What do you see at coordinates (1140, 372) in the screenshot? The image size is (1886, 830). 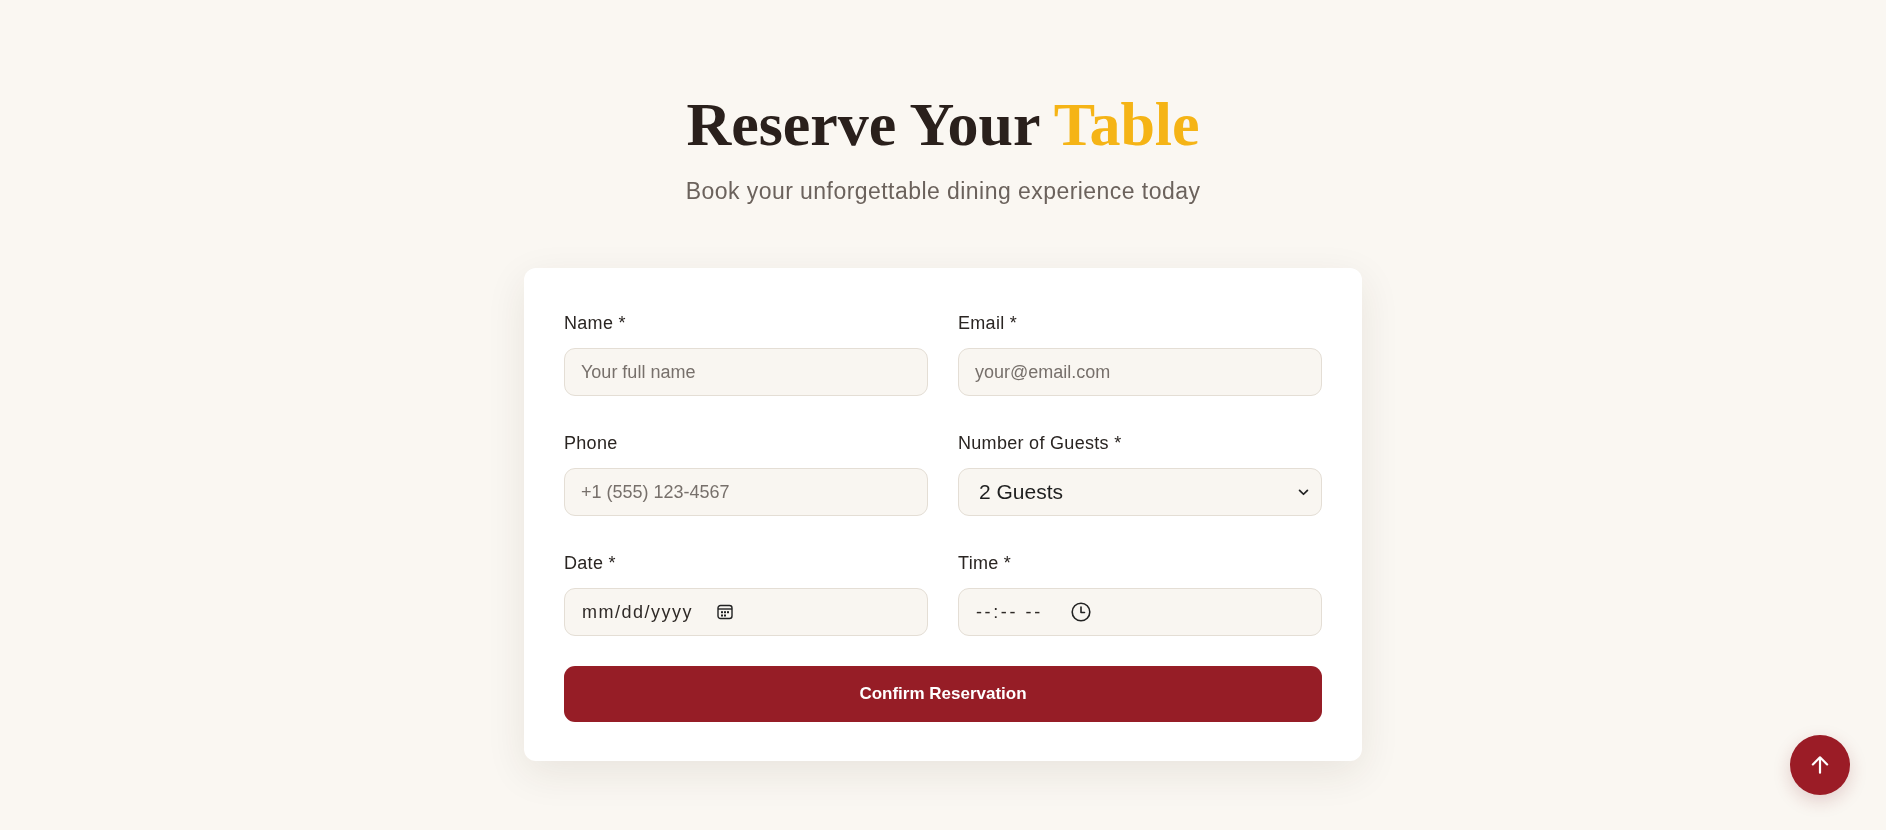 I see `input-field: your@email.com` at bounding box center [1140, 372].